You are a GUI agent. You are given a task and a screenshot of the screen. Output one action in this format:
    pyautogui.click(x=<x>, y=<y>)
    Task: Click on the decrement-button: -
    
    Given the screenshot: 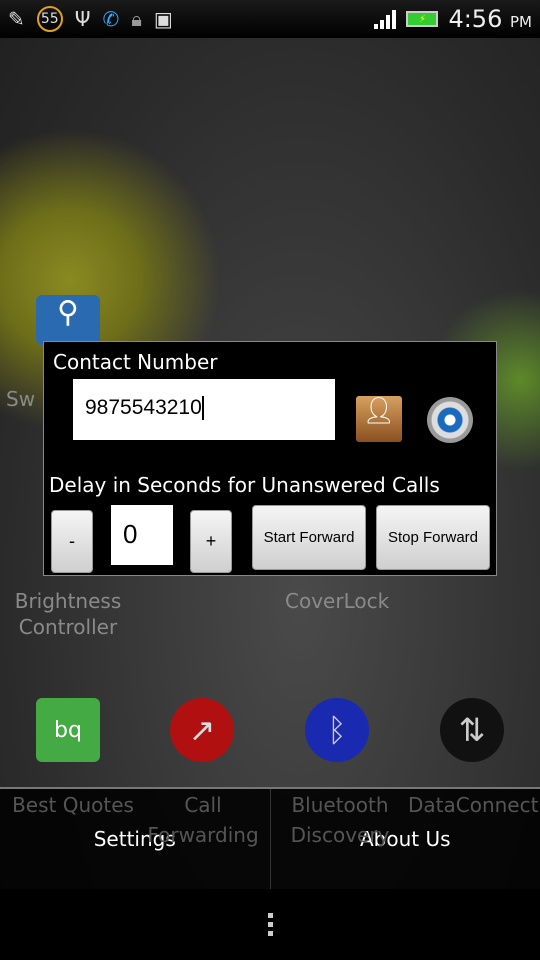 What is the action you would take?
    pyautogui.click(x=72, y=541)
    